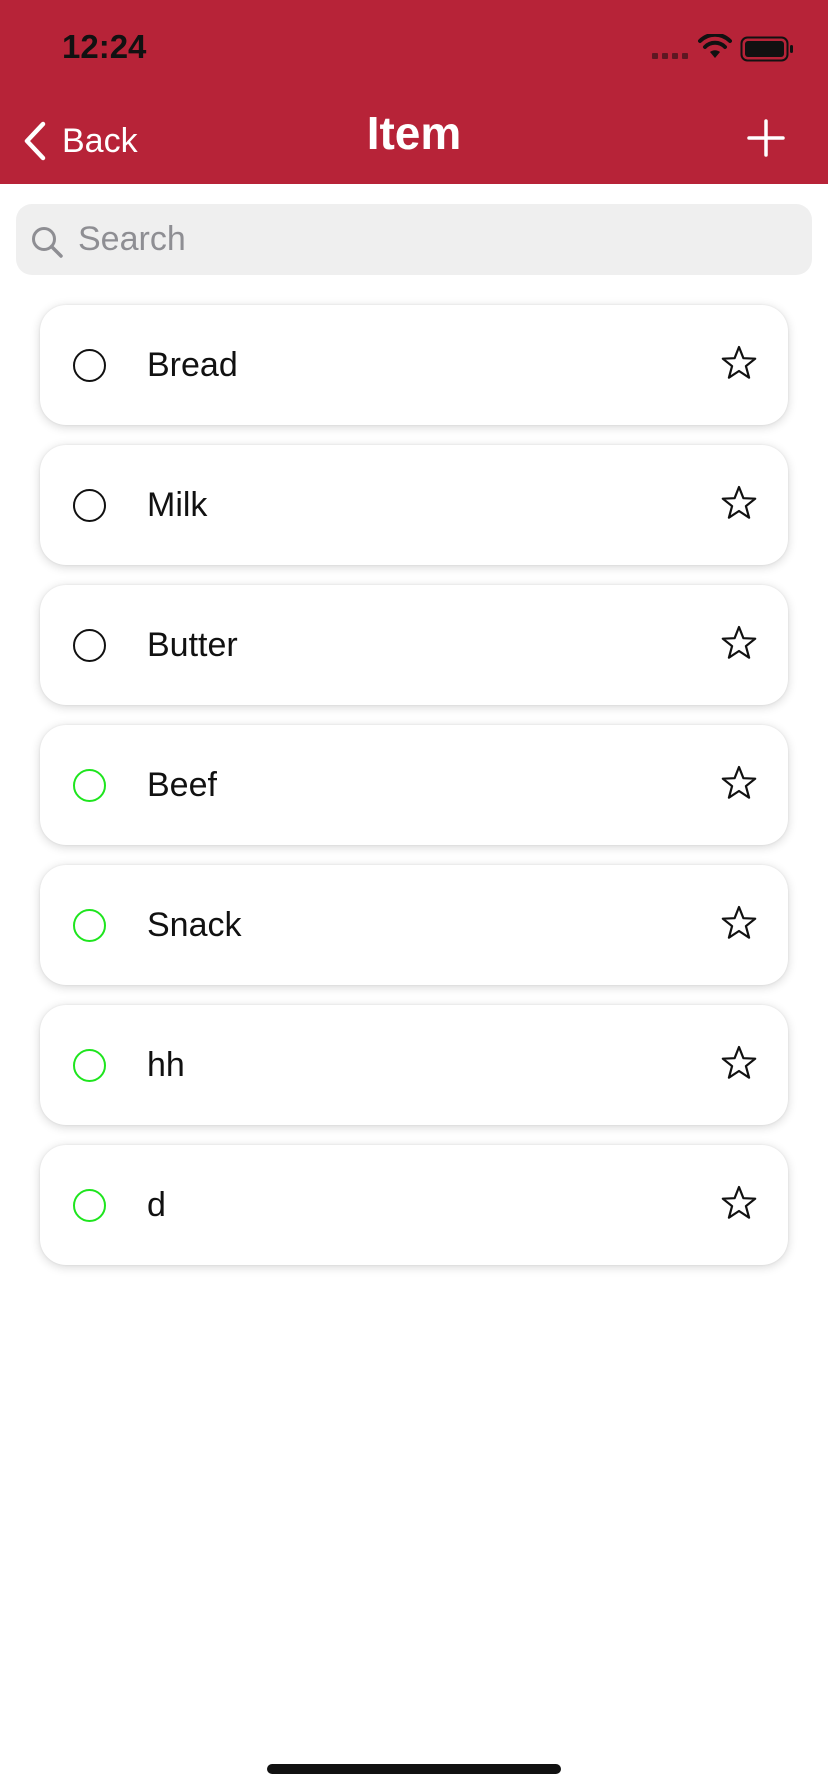 The width and height of the screenshot is (828, 1792). What do you see at coordinates (414, 1205) in the screenshot?
I see `list-item: d` at bounding box center [414, 1205].